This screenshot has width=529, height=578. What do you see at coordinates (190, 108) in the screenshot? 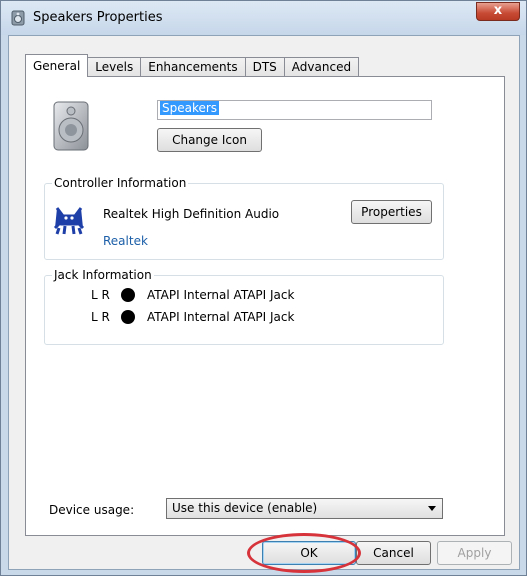
I see `device-name-text: Speakers` at bounding box center [190, 108].